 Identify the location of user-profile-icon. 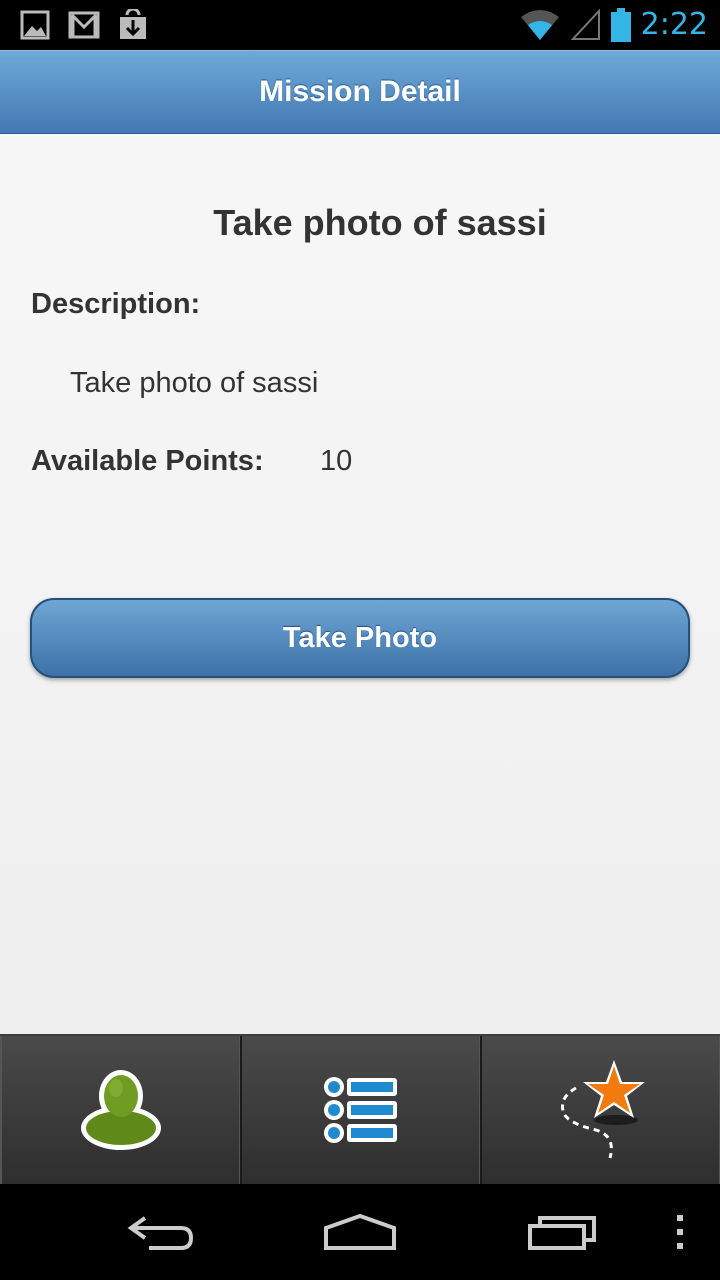
(120, 1110).